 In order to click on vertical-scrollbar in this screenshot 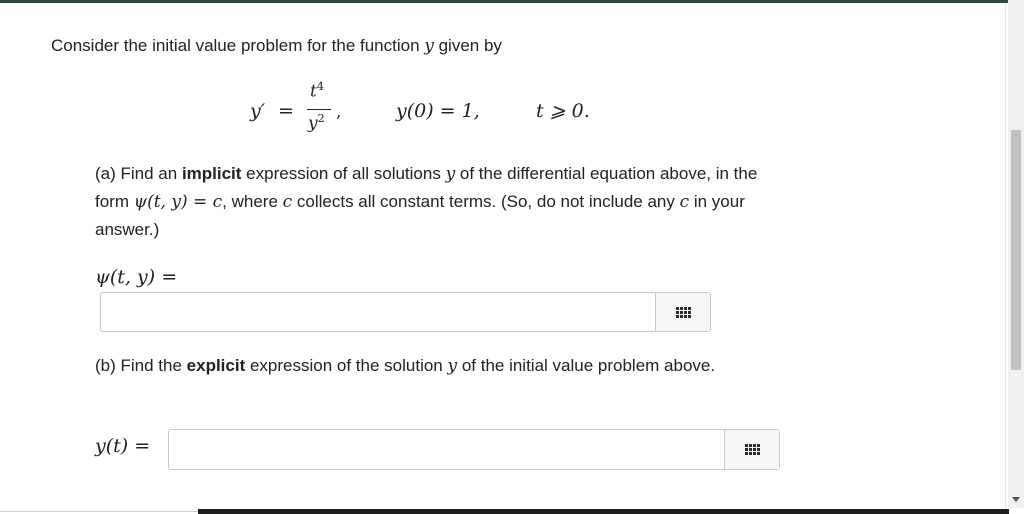, I will do `click(1016, 254)`.